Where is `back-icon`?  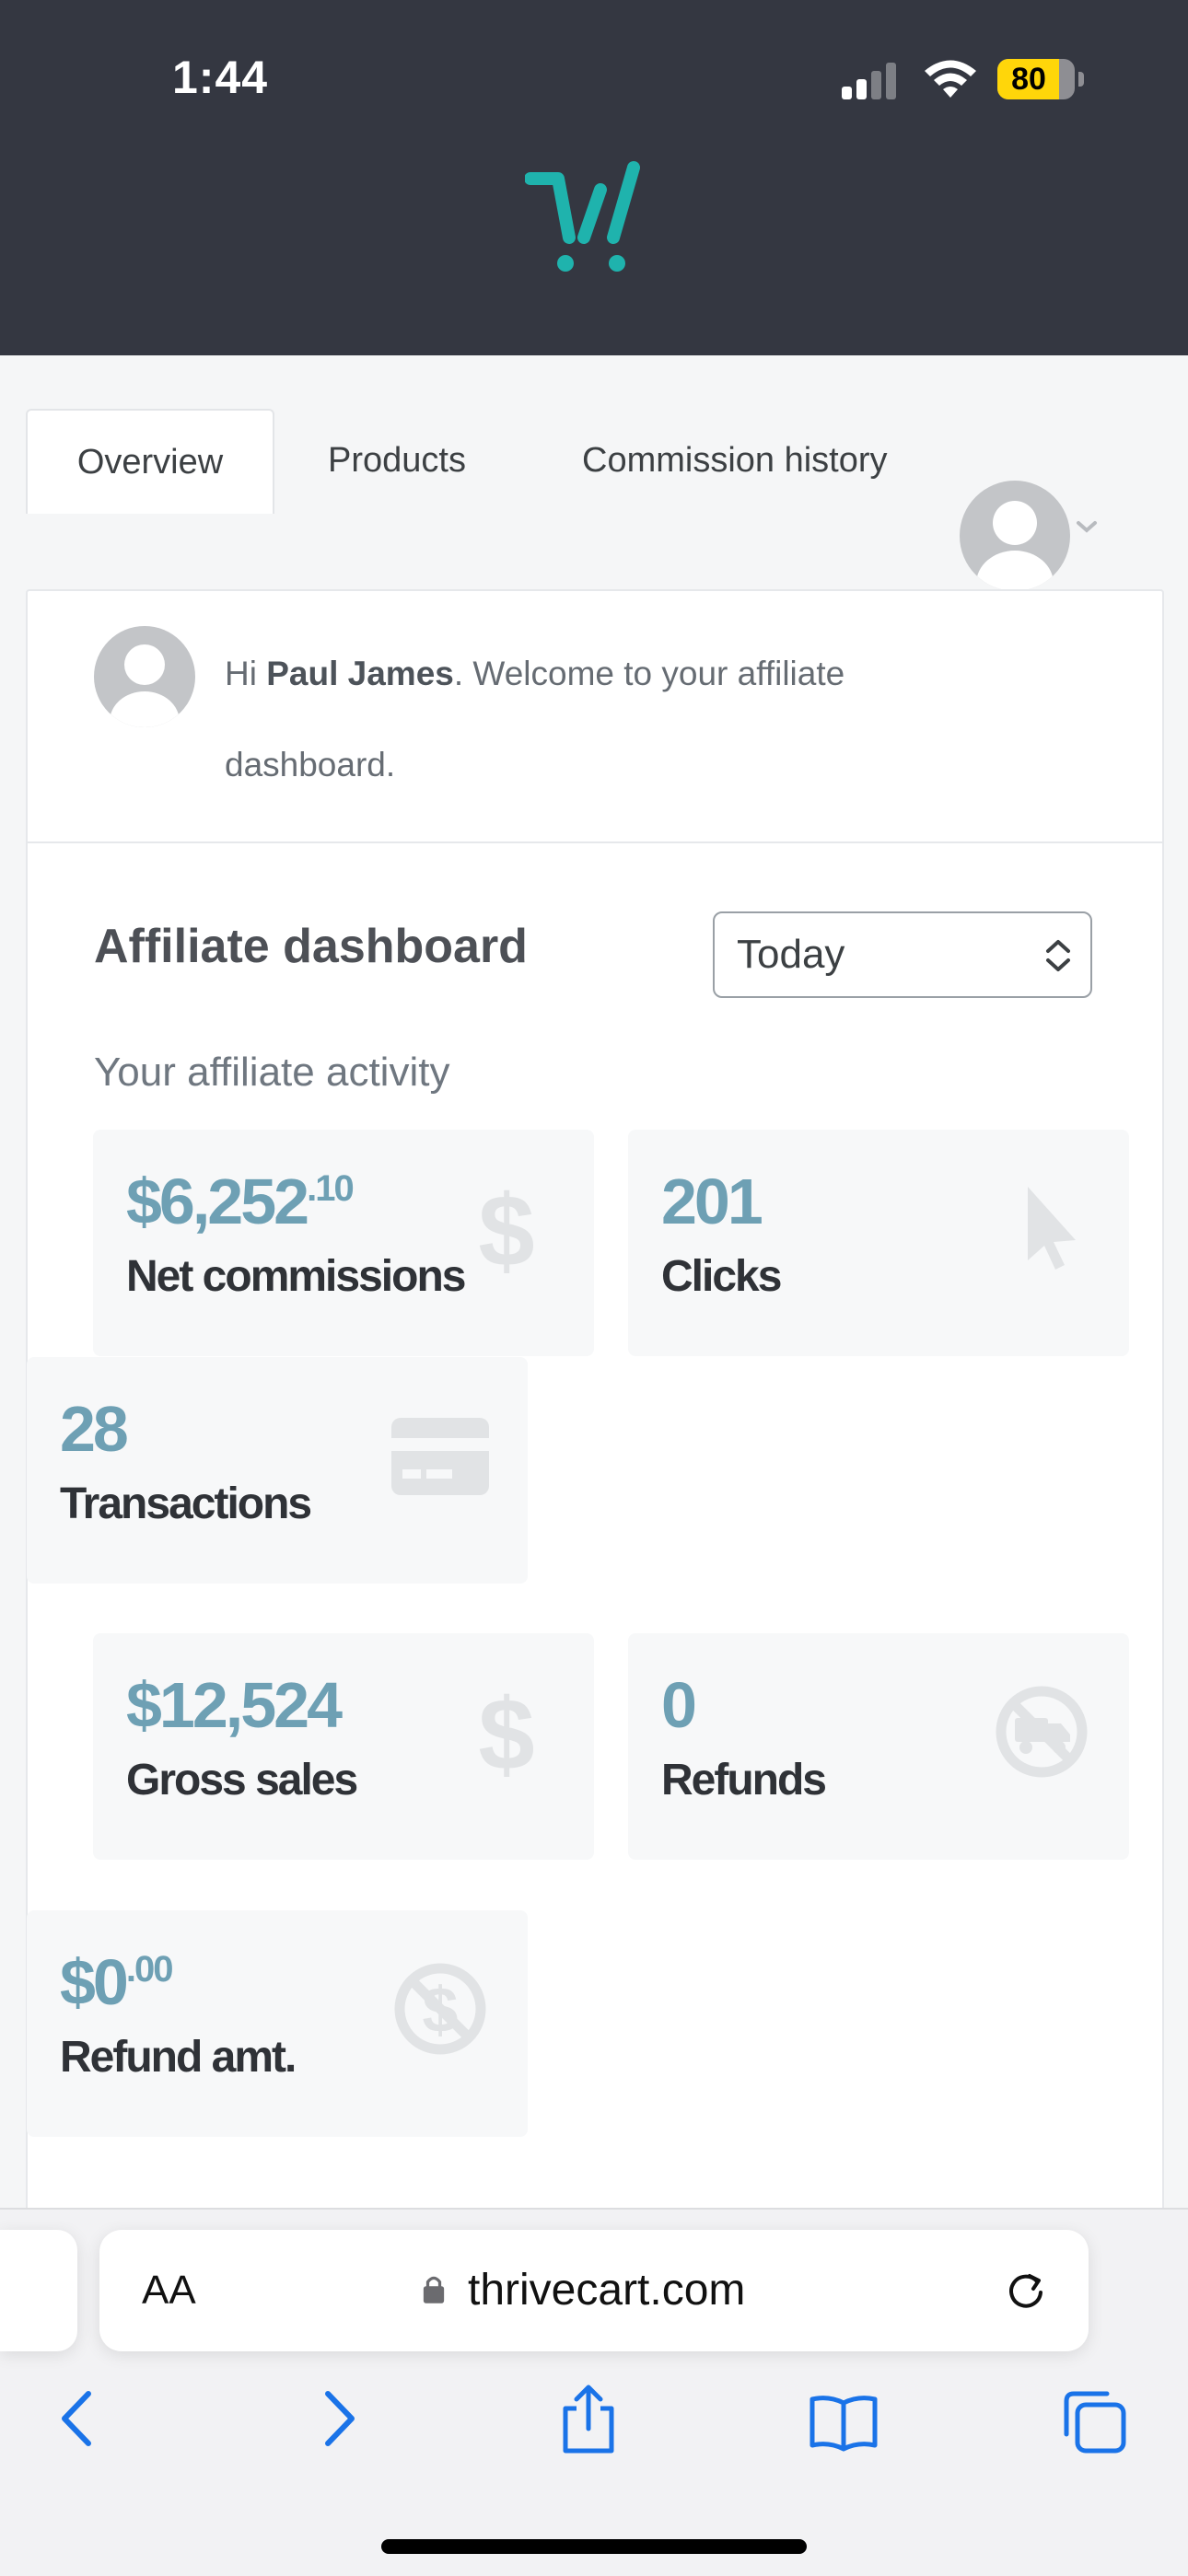
back-icon is located at coordinates (79, 2418).